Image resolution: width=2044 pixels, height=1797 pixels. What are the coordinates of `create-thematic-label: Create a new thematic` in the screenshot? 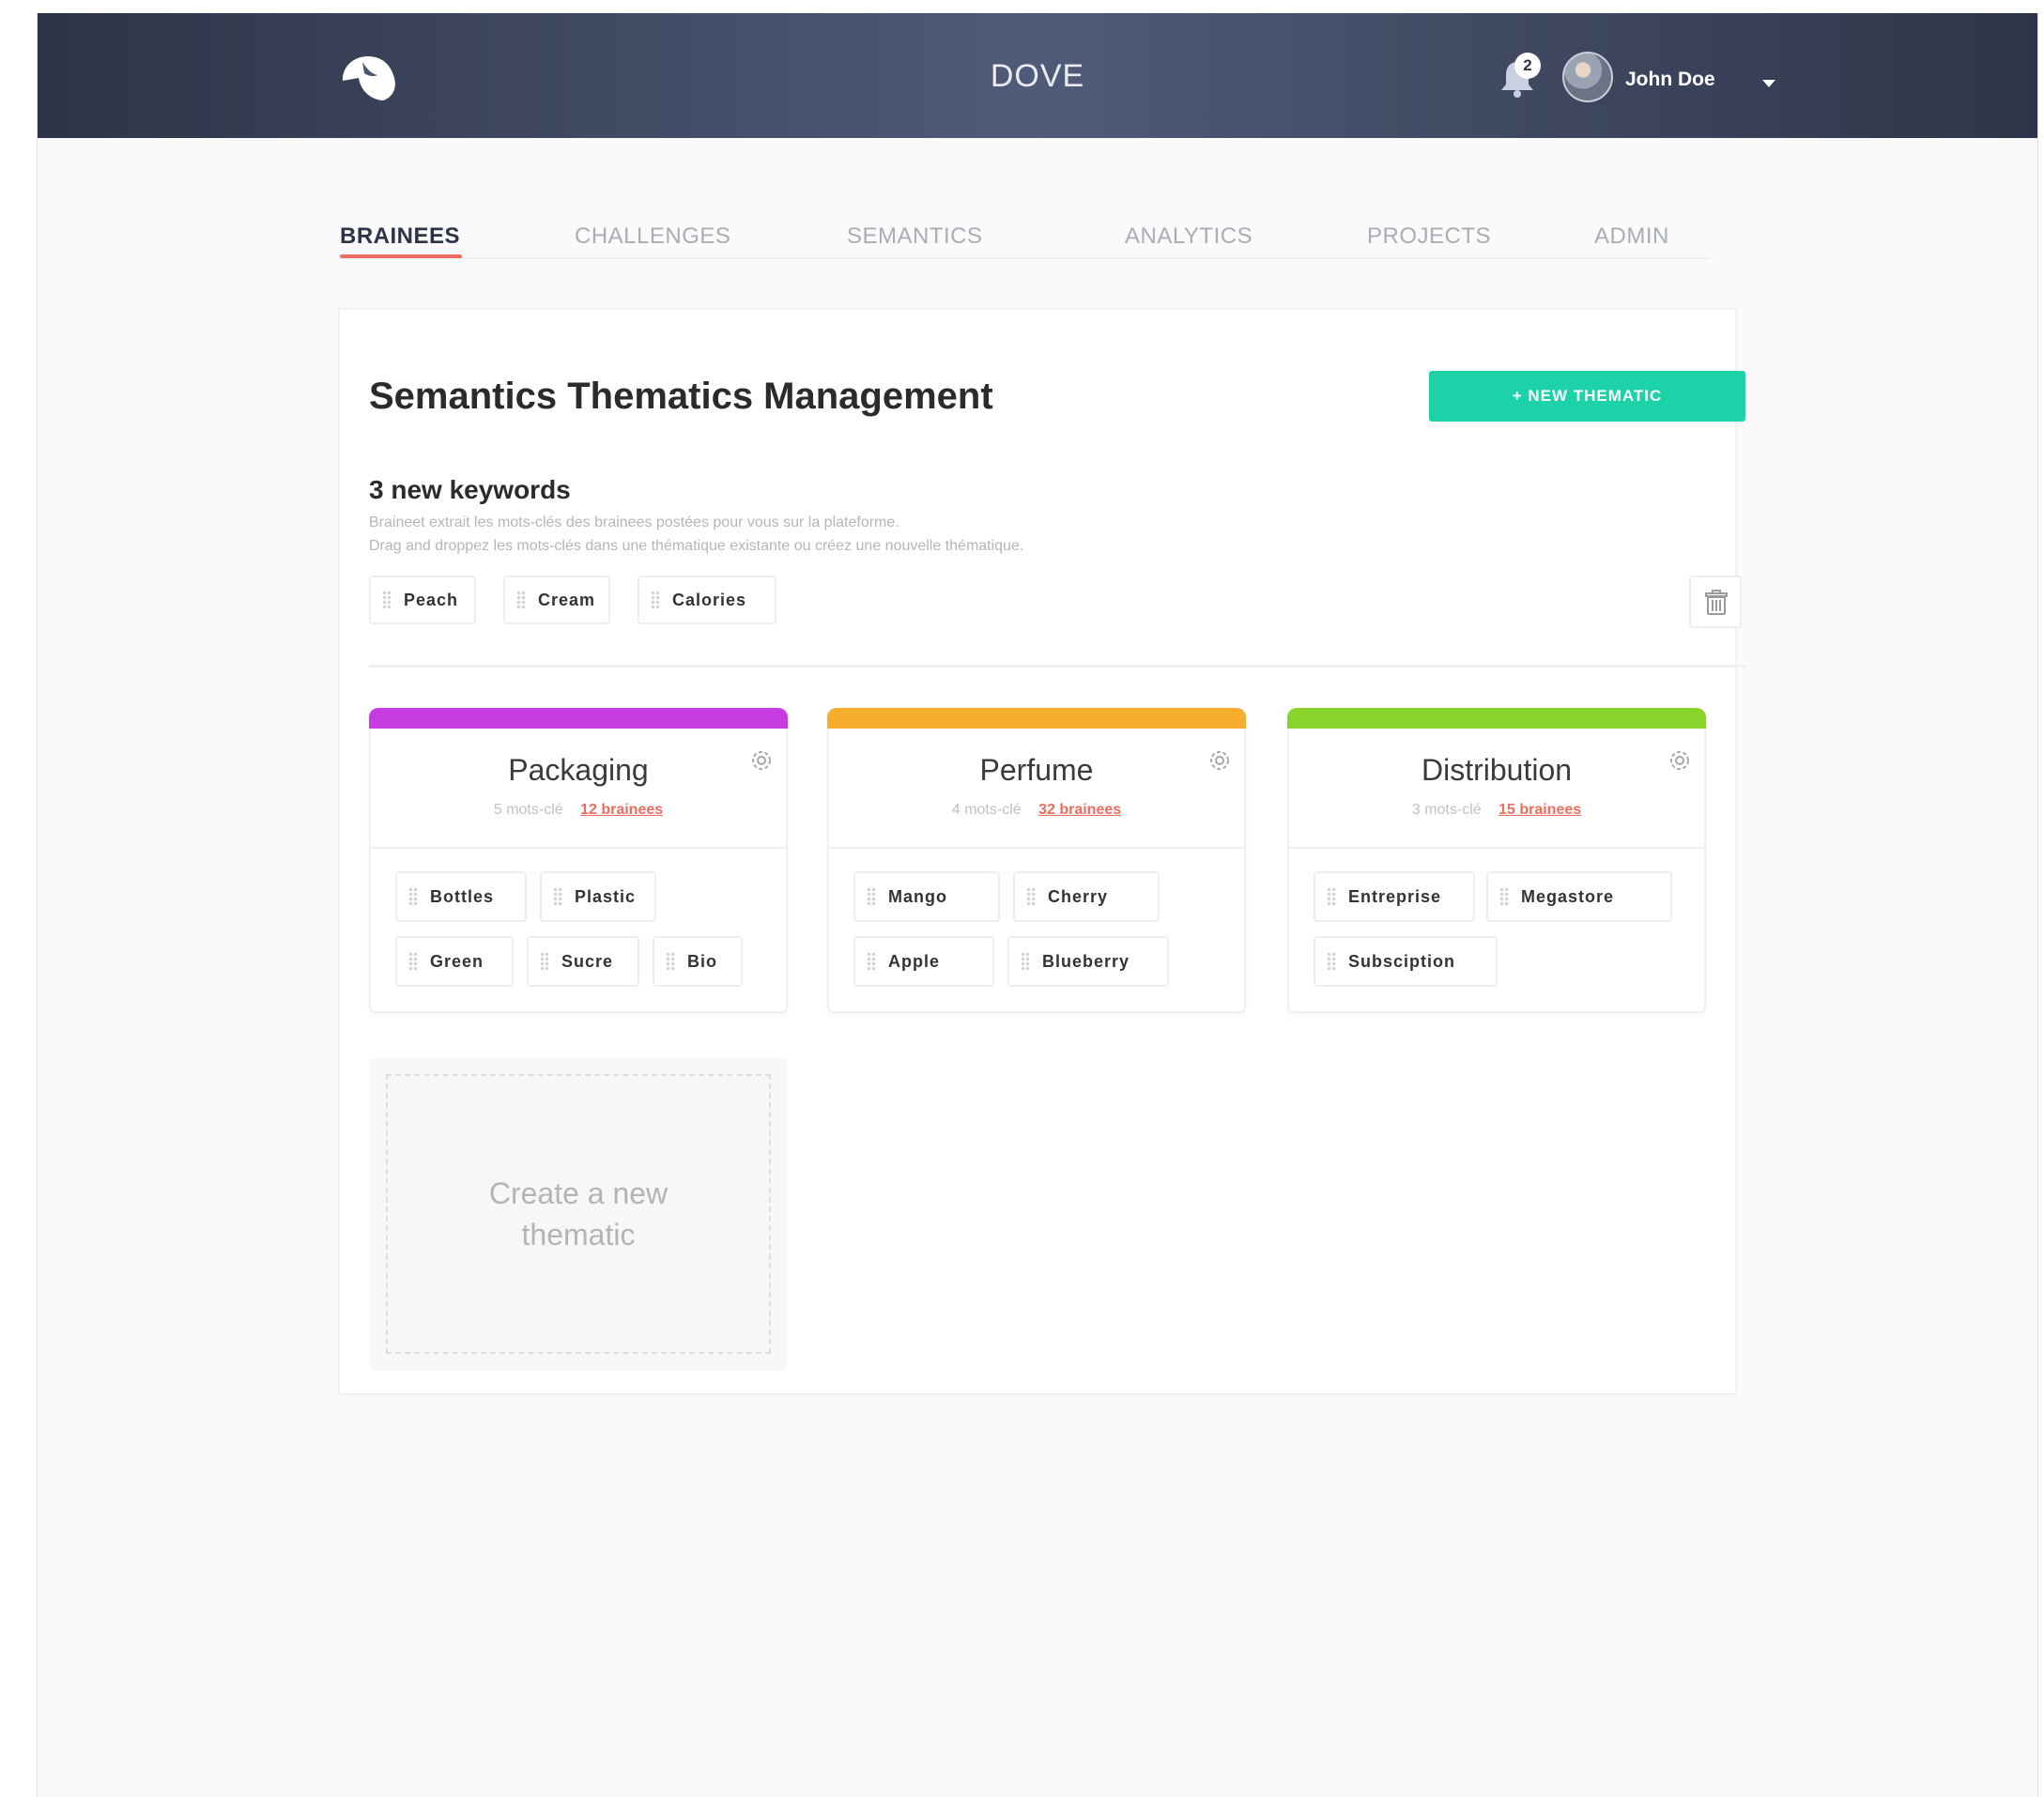 It's located at (578, 1214).